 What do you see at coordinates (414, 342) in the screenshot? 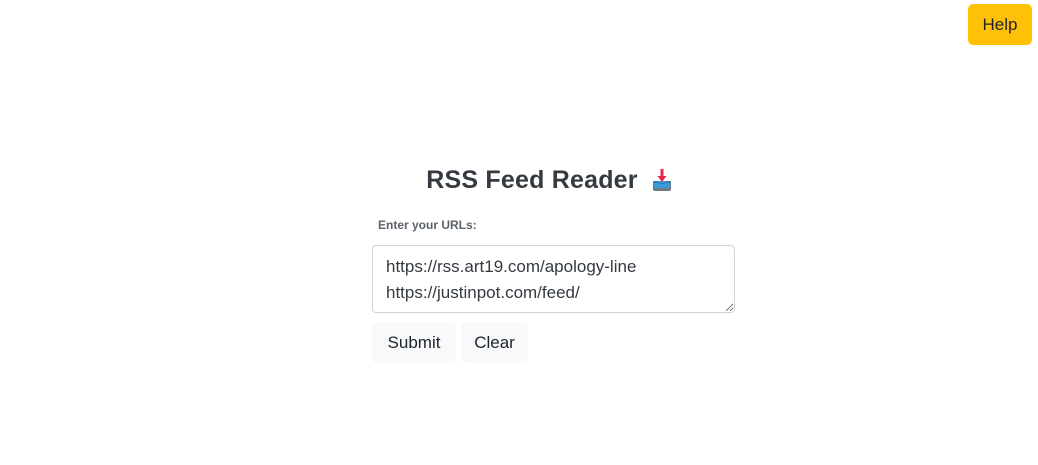
I see `submit-button: Submit` at bounding box center [414, 342].